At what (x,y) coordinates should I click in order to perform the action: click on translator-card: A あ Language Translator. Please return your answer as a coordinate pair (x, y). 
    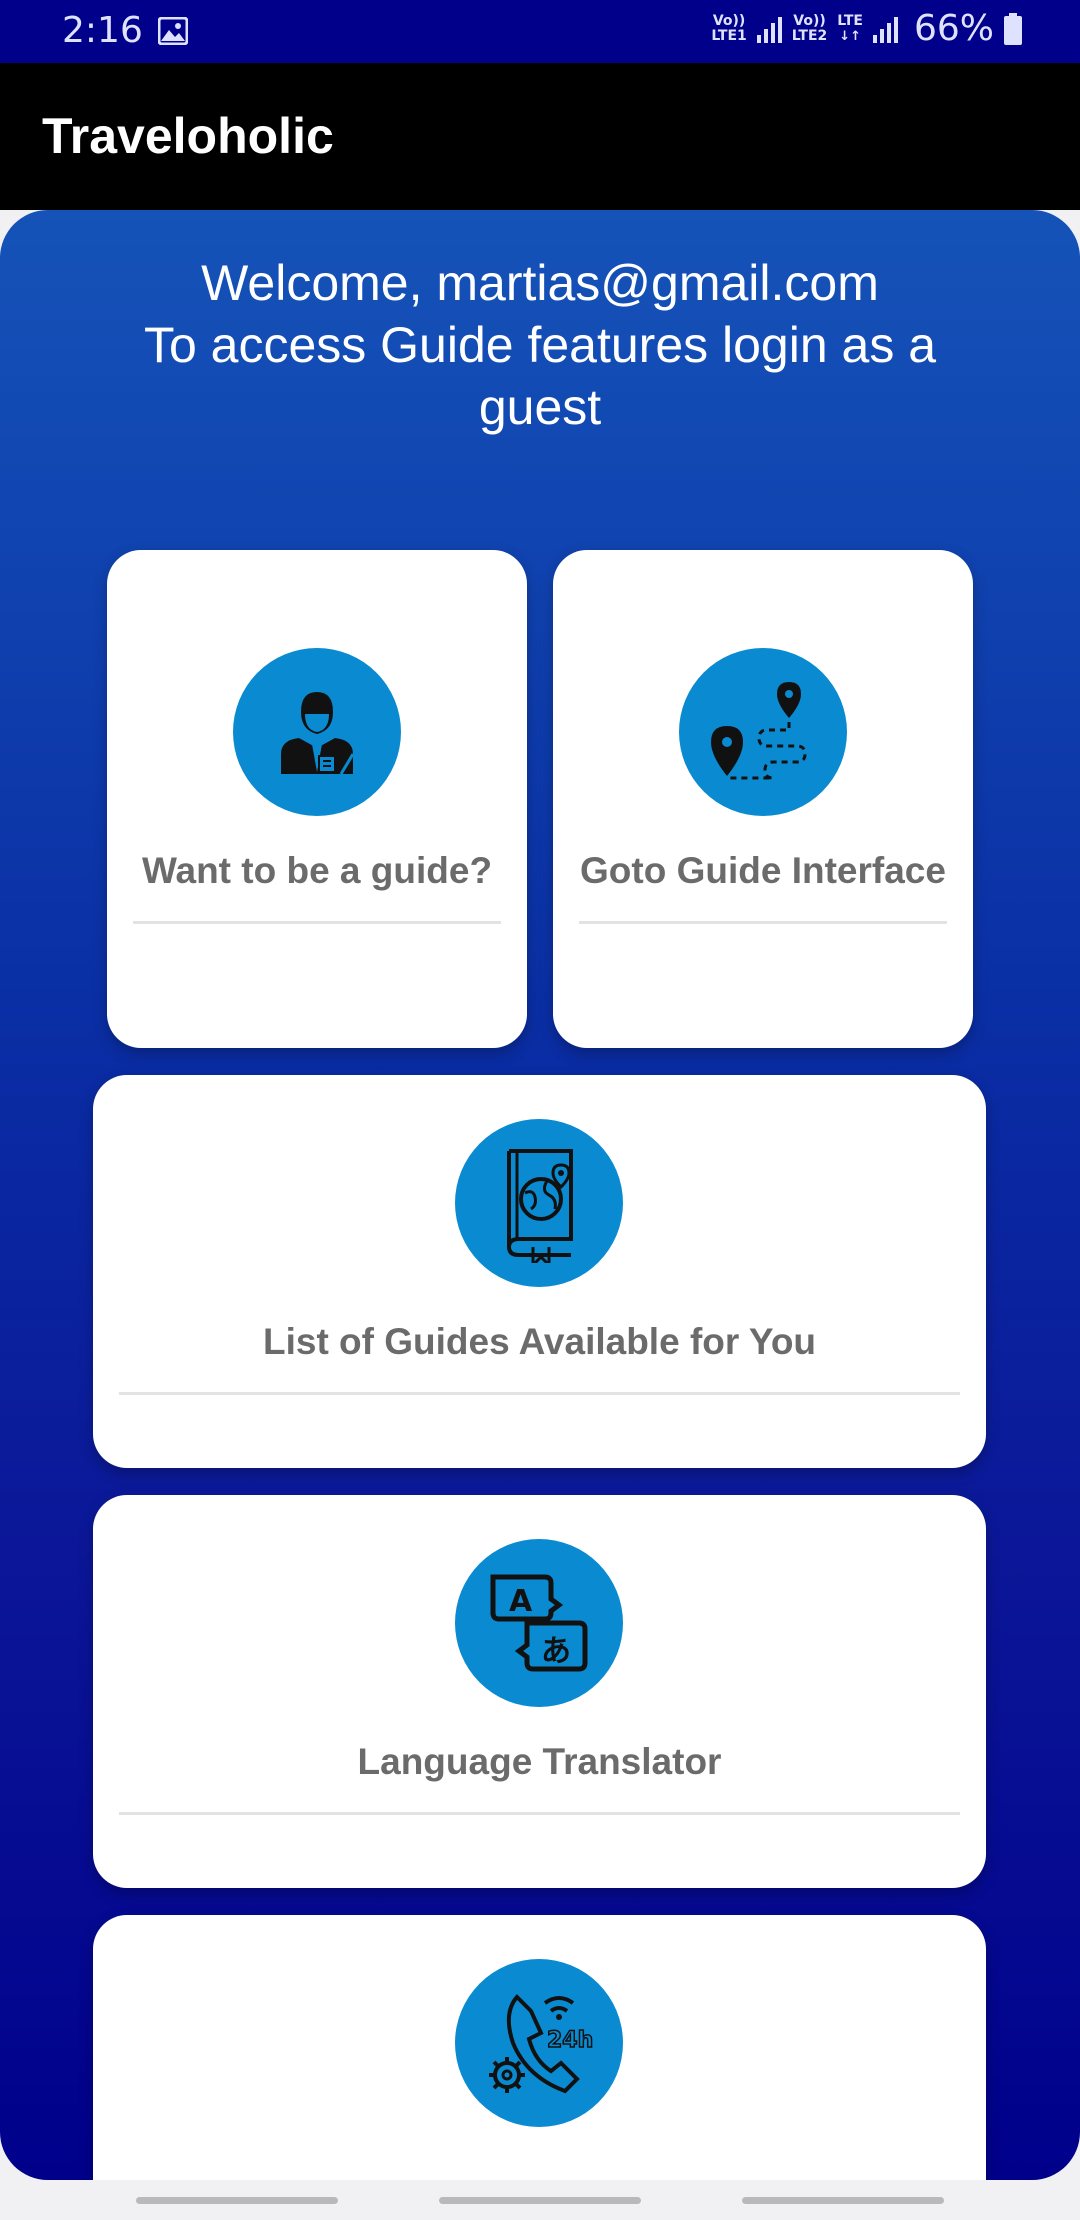
    Looking at the image, I should click on (539, 1691).